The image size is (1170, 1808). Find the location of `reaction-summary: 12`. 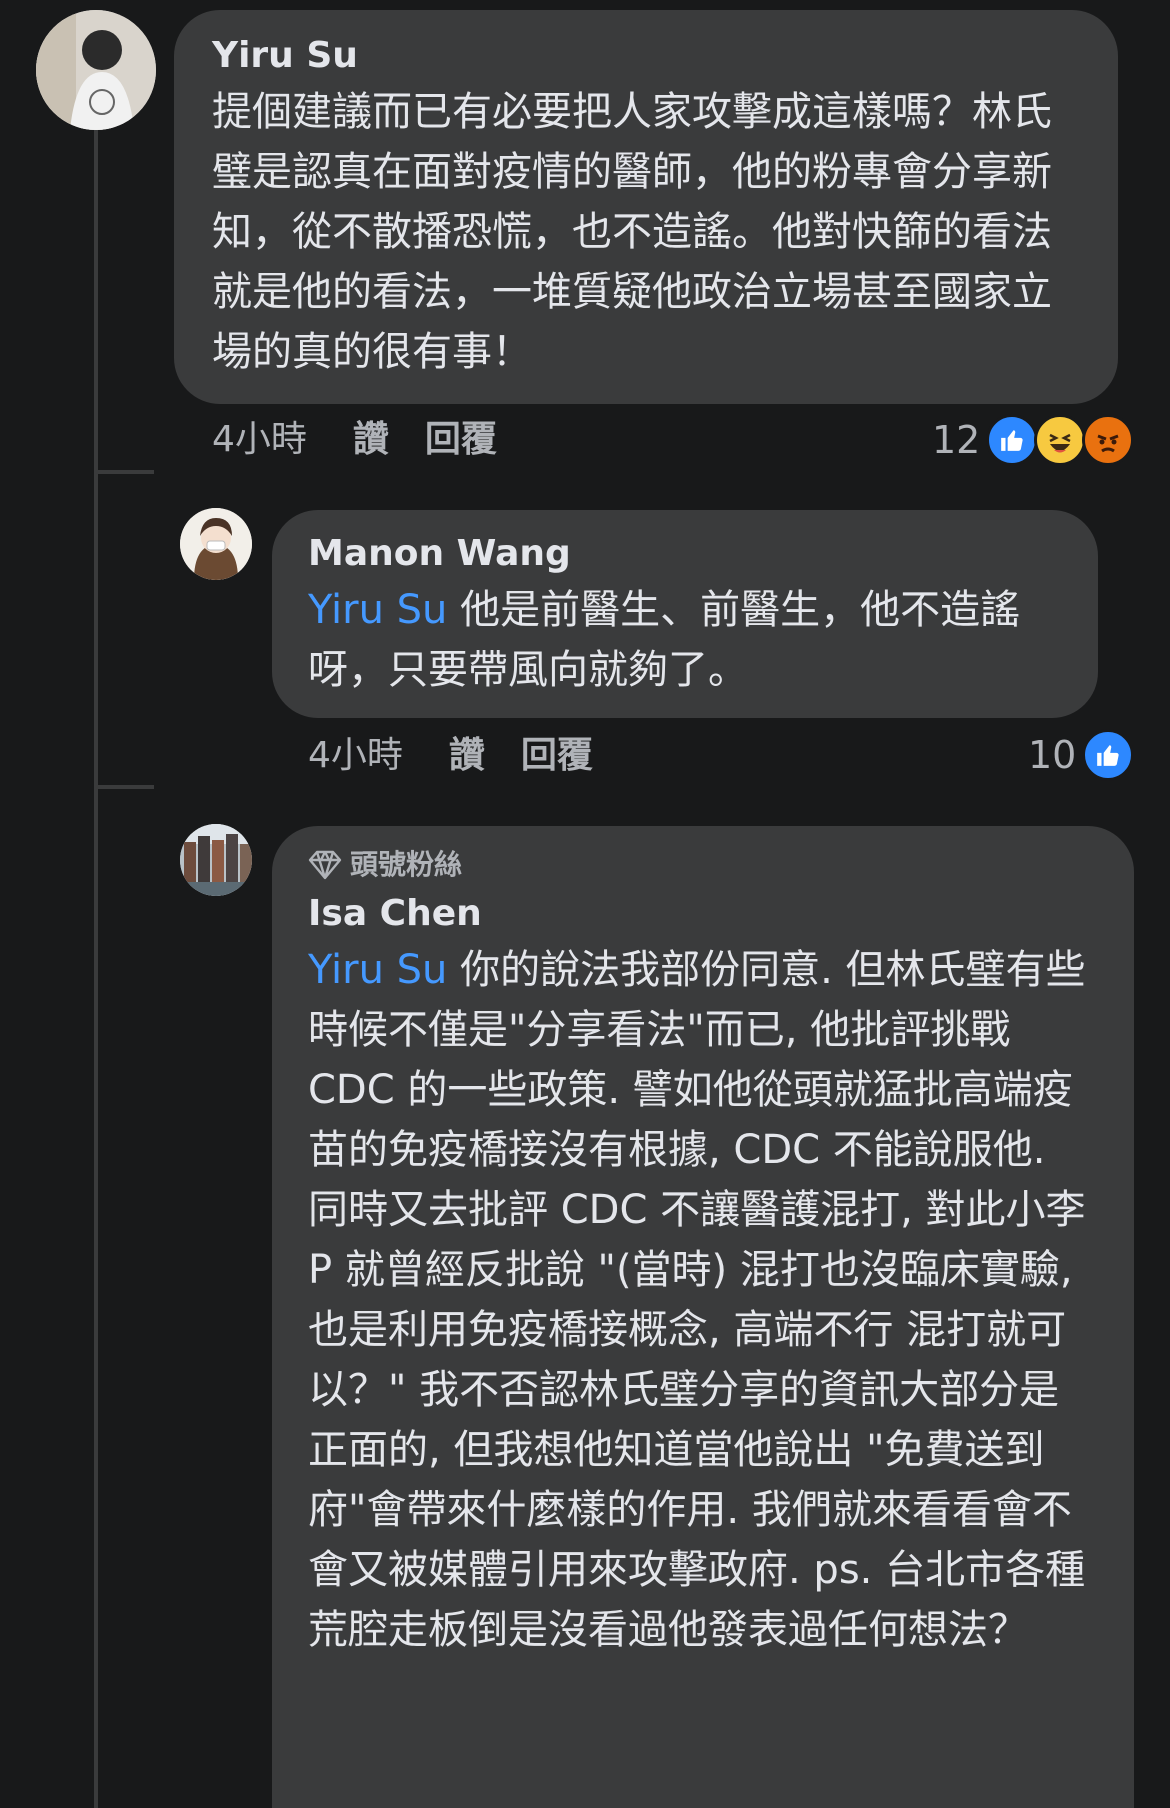

reaction-summary: 12 is located at coordinates (1033, 440).